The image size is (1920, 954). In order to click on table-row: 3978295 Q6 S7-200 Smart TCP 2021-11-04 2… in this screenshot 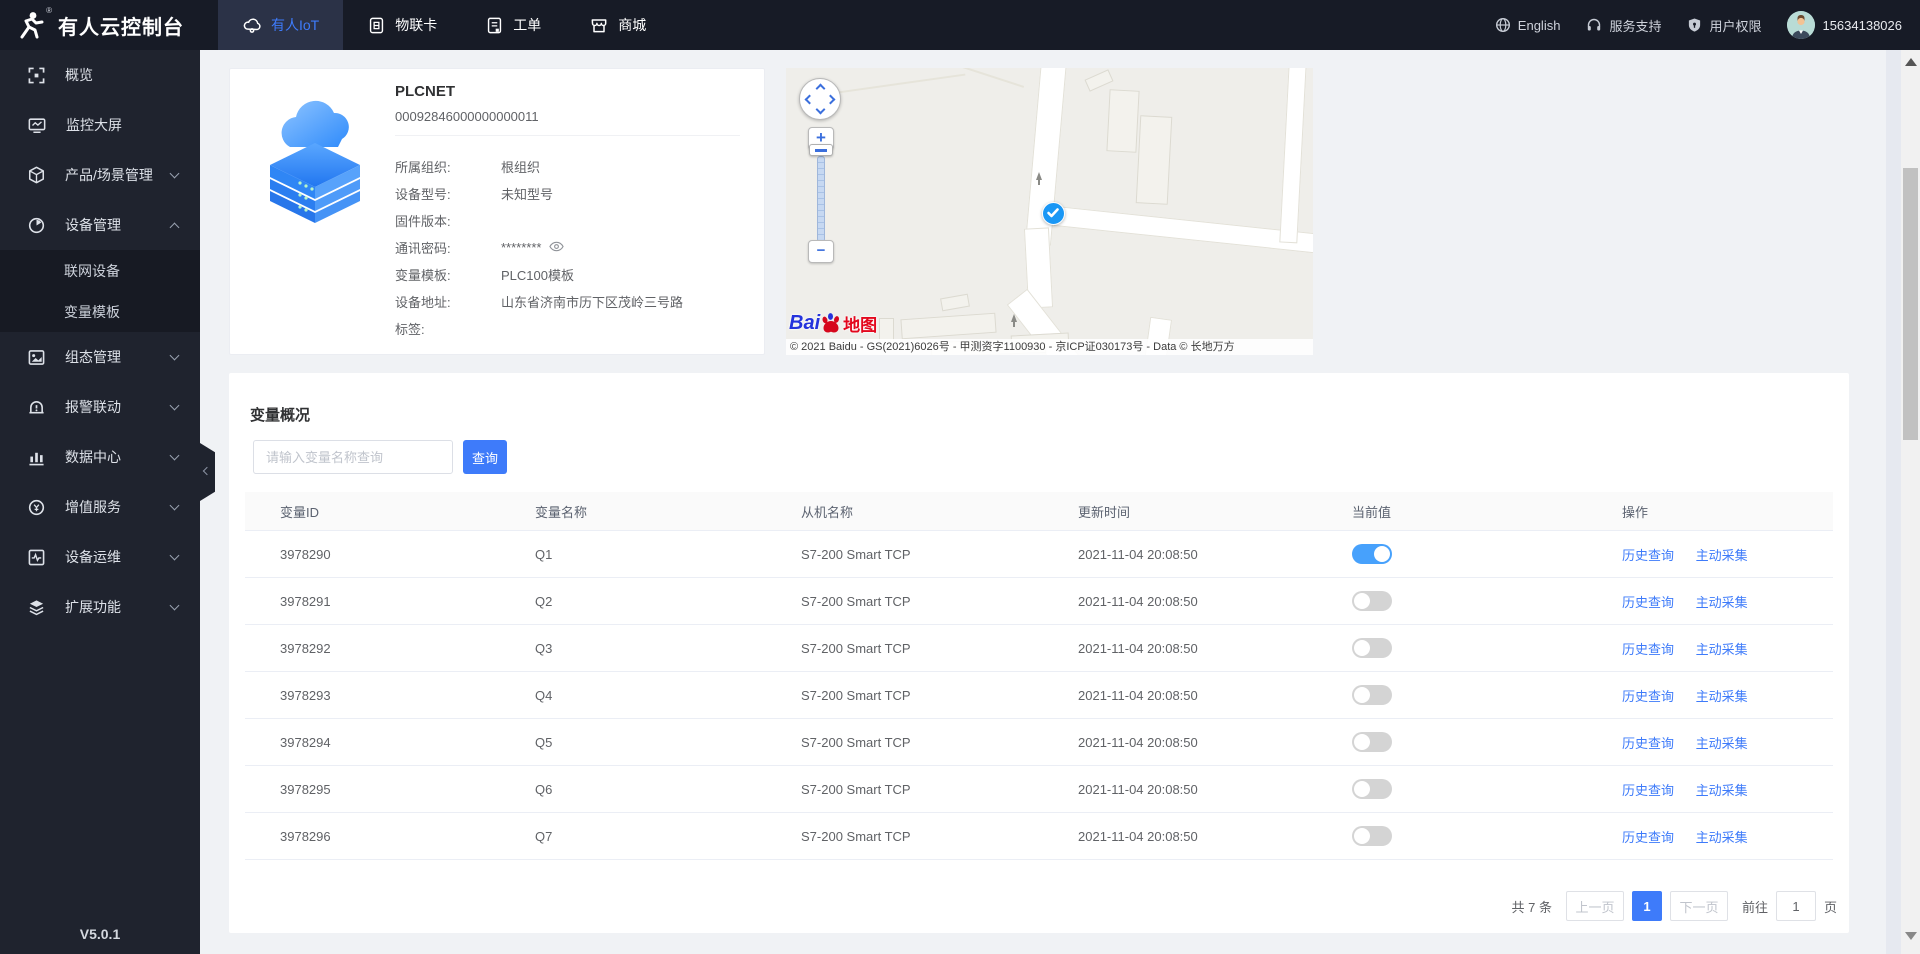, I will do `click(1039, 789)`.